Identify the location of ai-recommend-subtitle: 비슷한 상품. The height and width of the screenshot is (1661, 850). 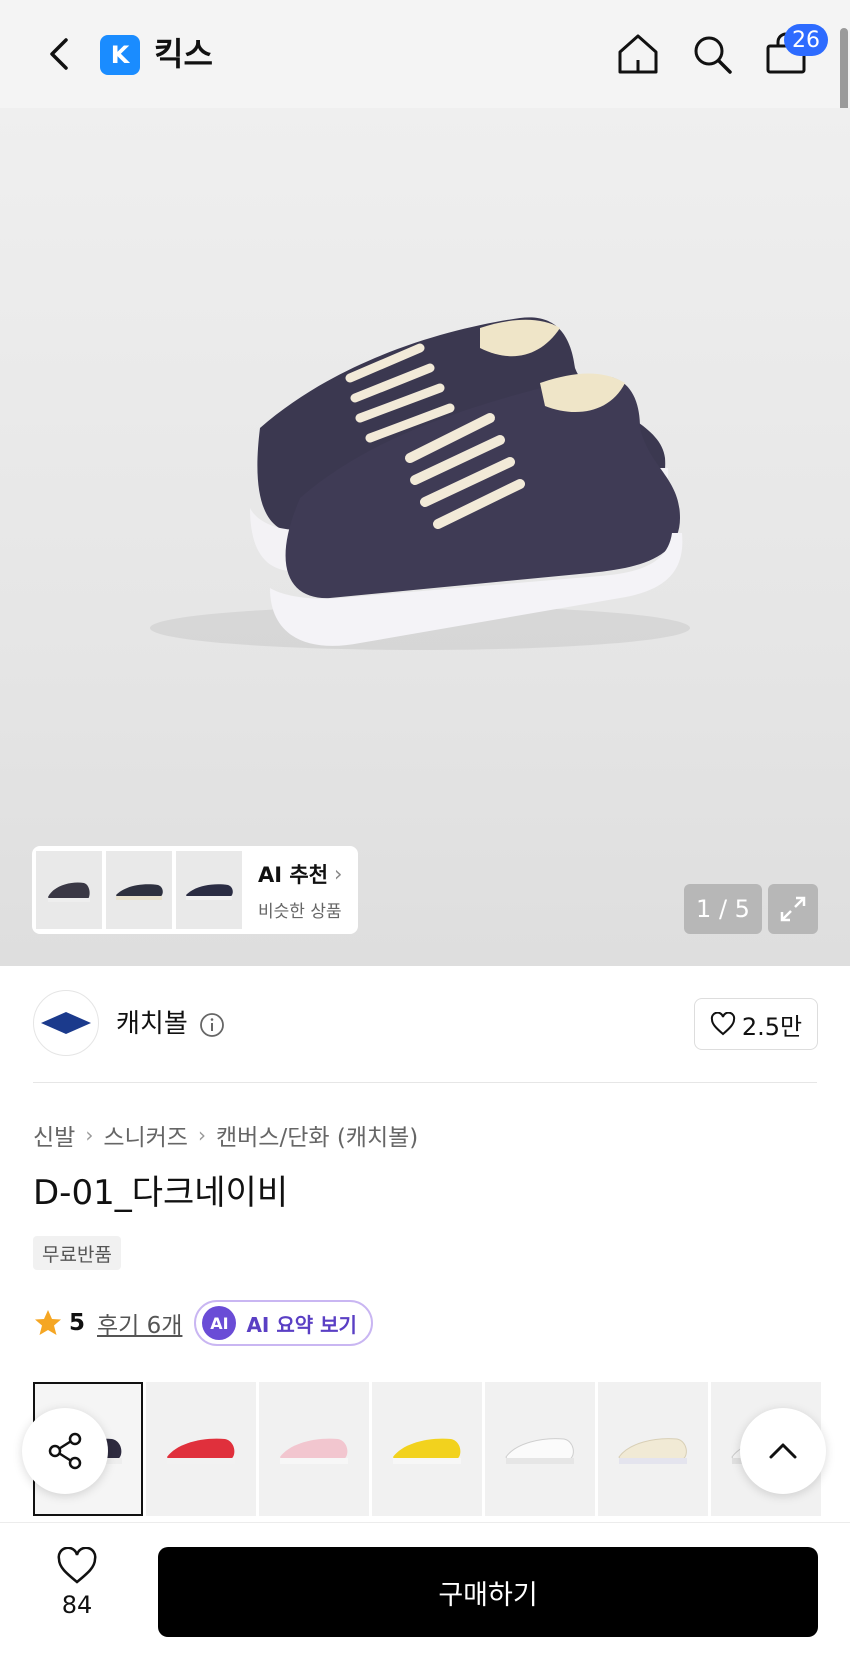
(300, 911).